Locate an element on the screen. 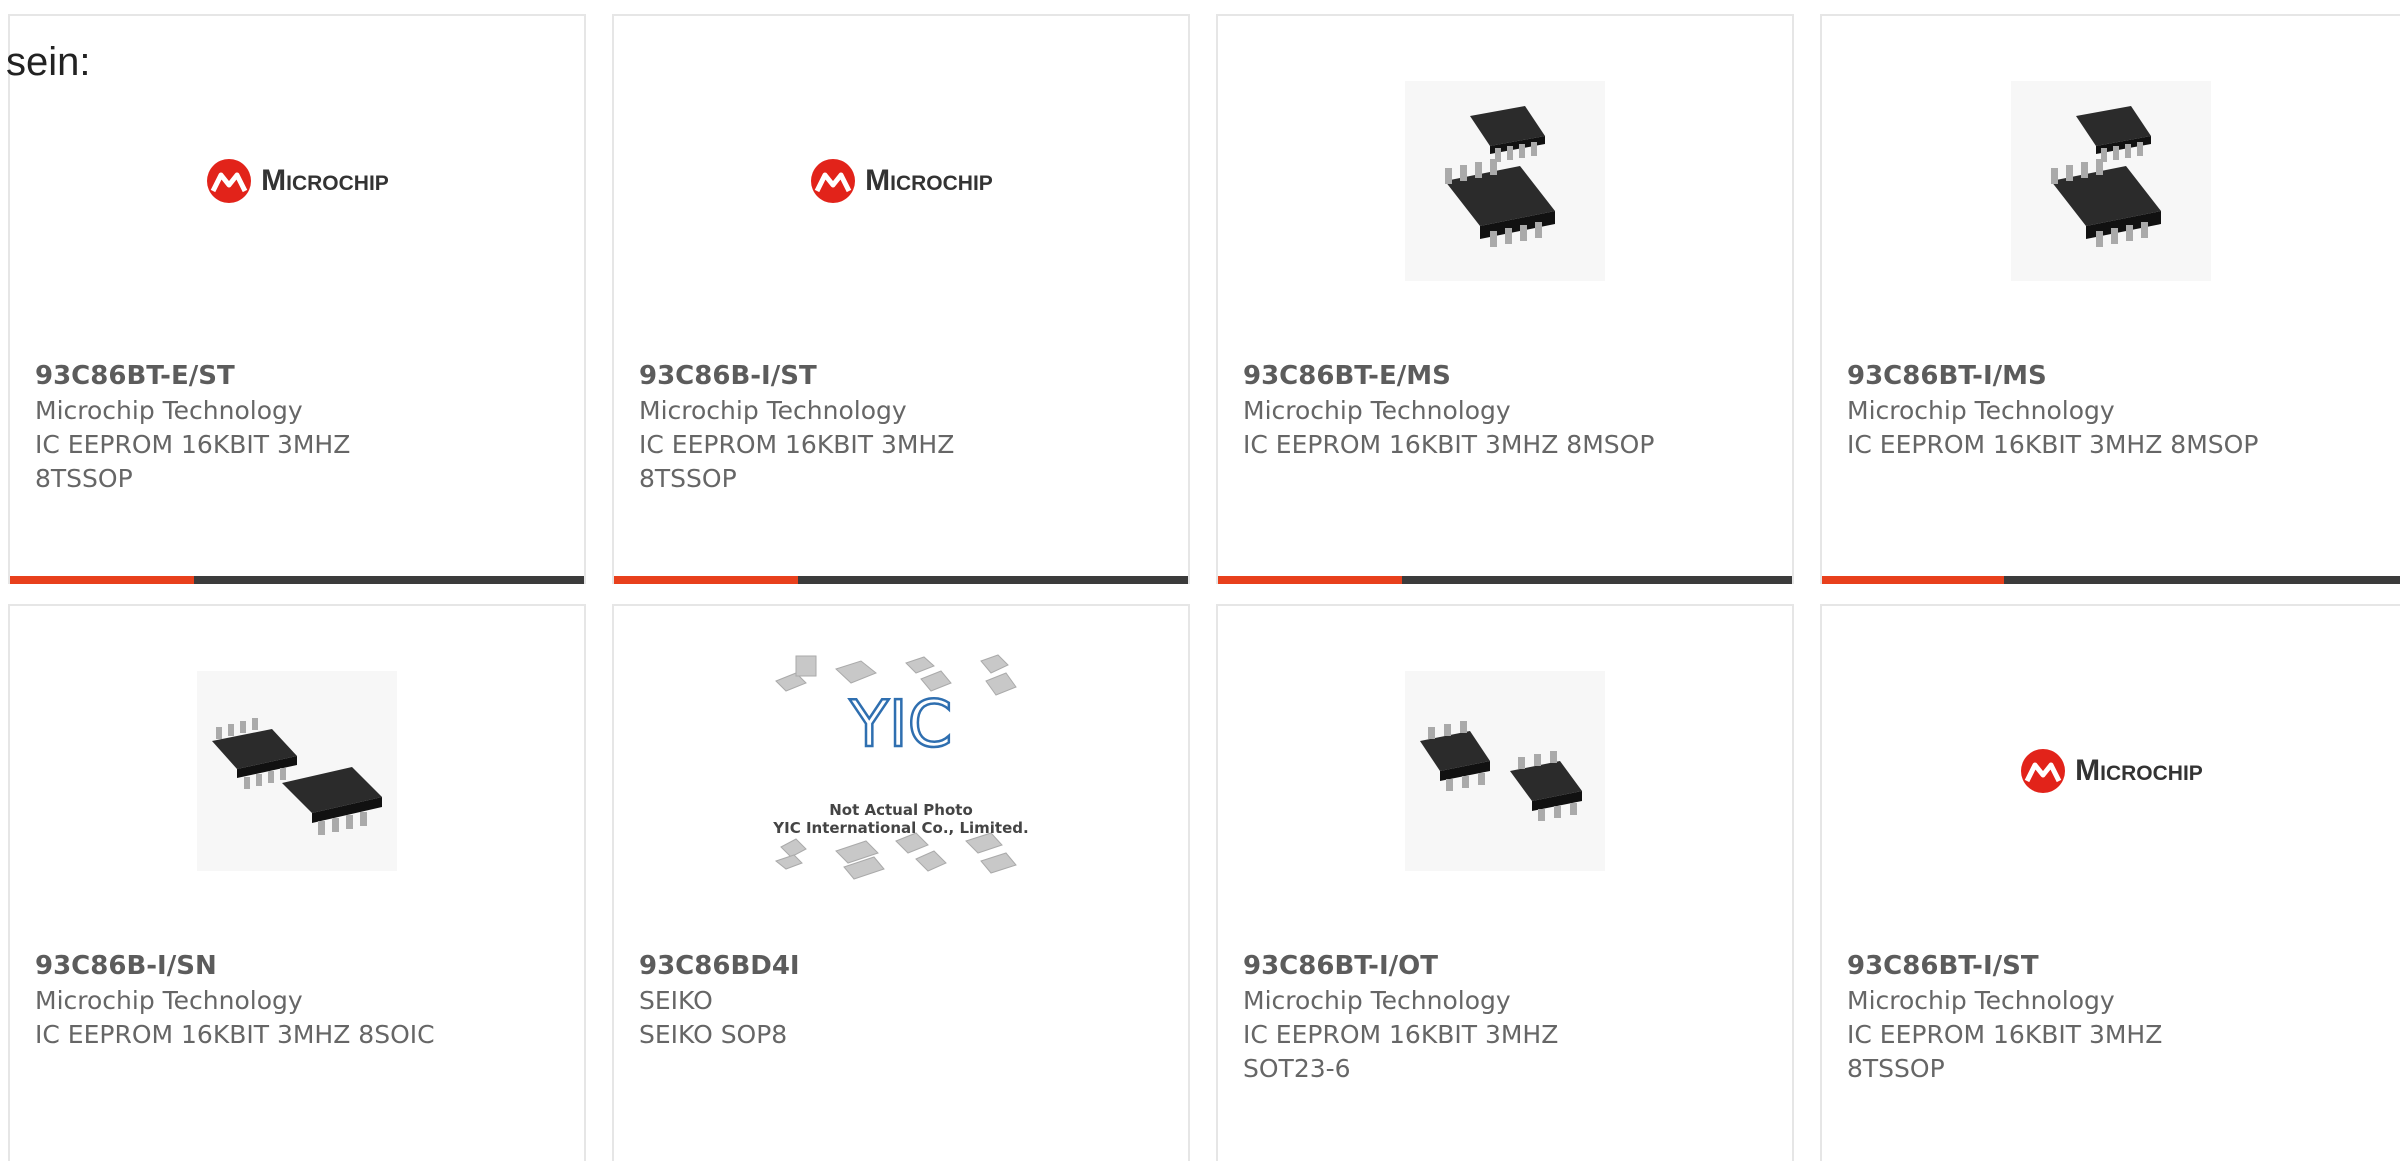 This screenshot has height=1161, width=2400. sot23-chip-photo is located at coordinates (1505, 771).